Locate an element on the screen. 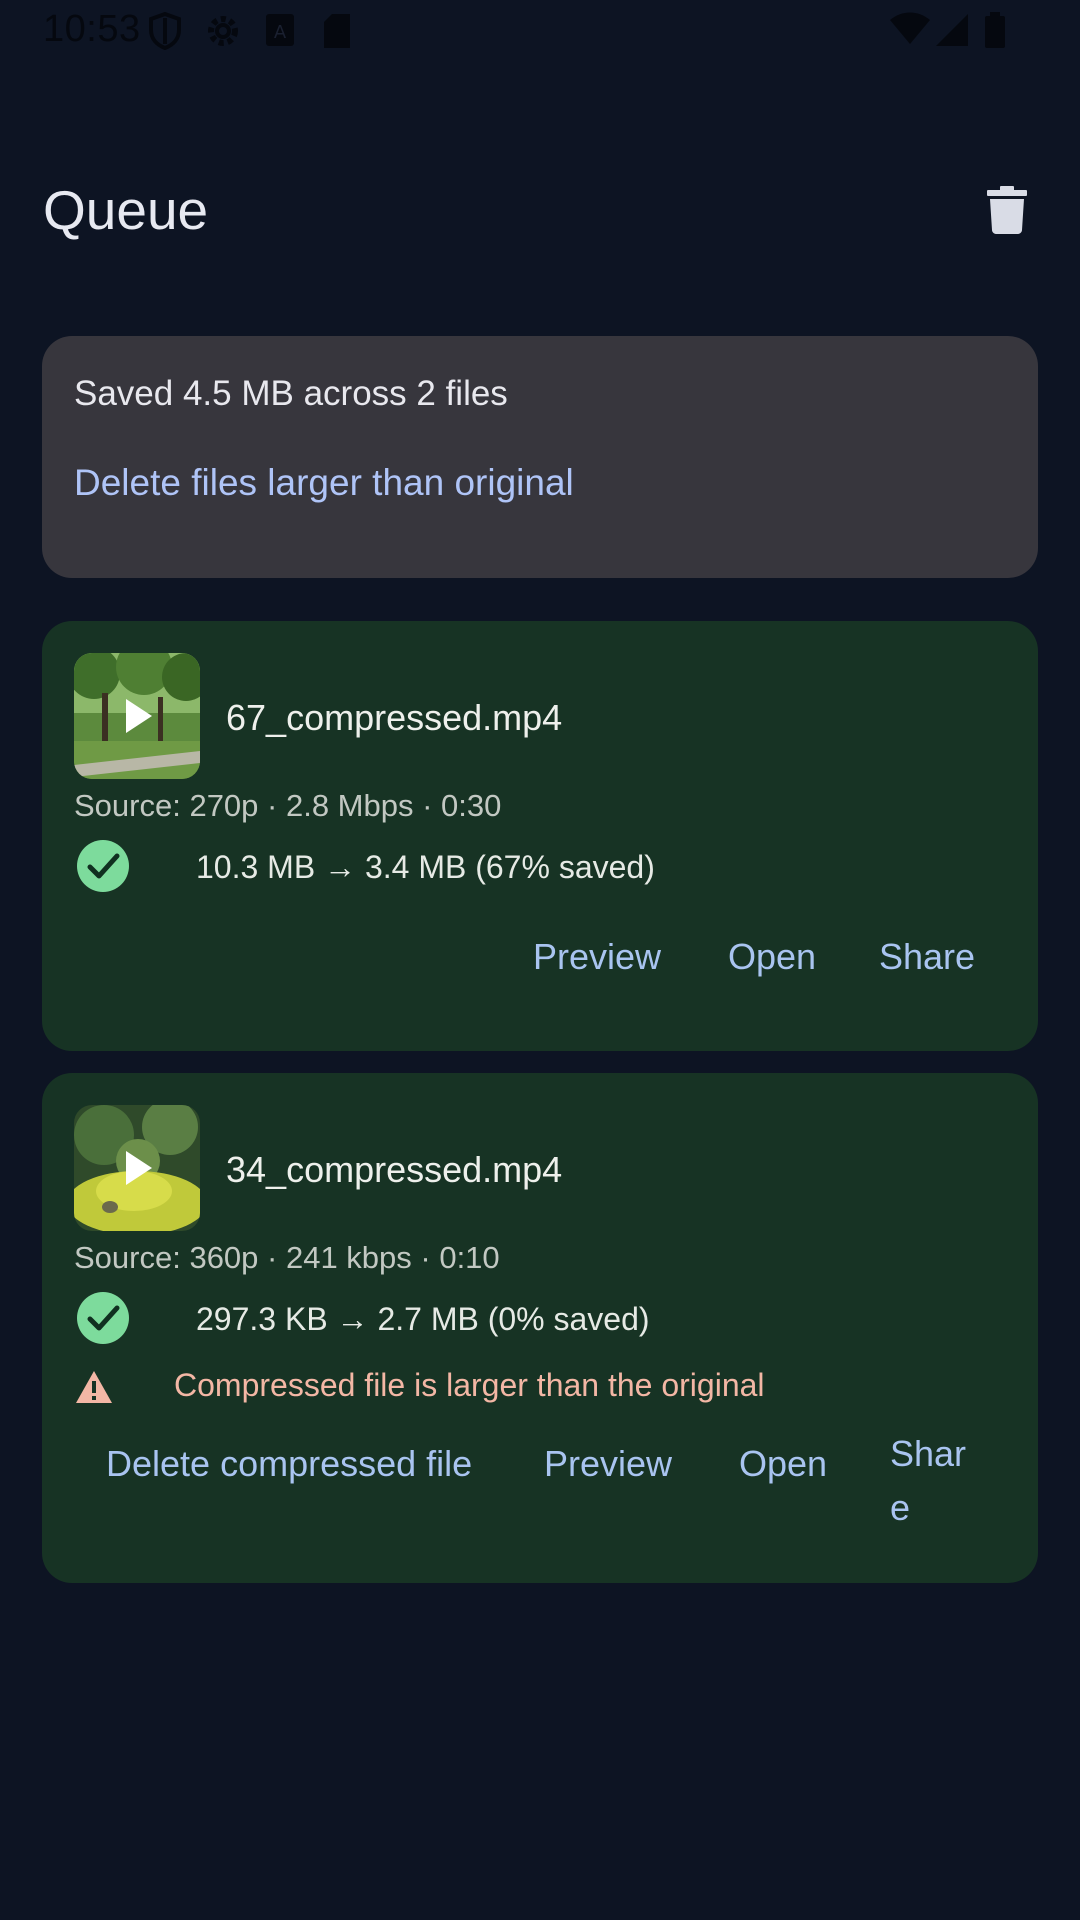  source-info: Source: 270p · 2.8 Mbps · 0:30 is located at coordinates (288, 805).